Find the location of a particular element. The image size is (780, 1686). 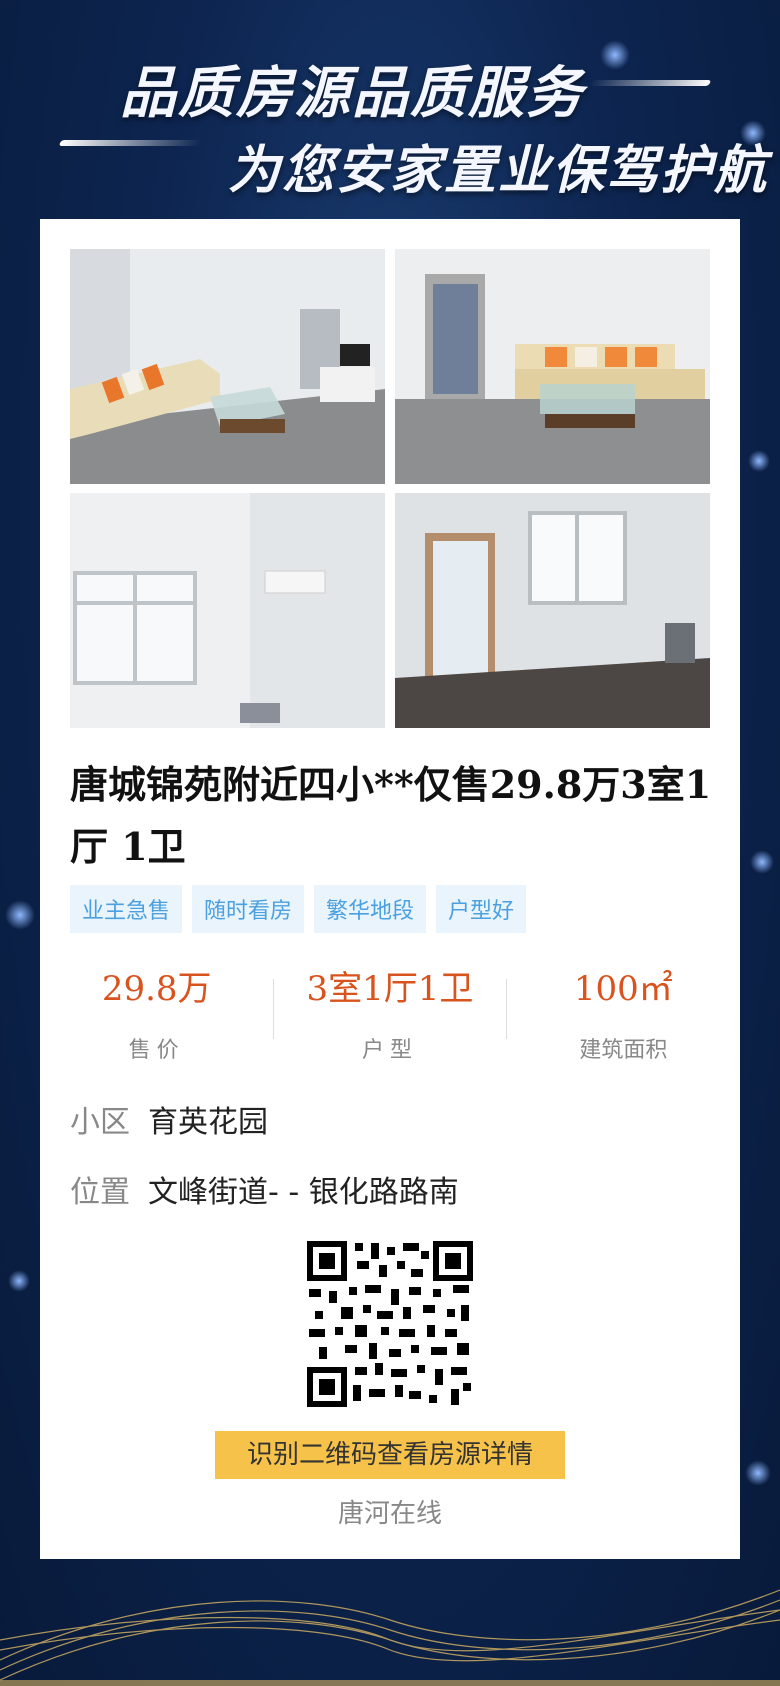

stats-row: 29.8万 售价 3室1厅1卫 户型 100㎡ 建筑面积 is located at coordinates (390, 1014).